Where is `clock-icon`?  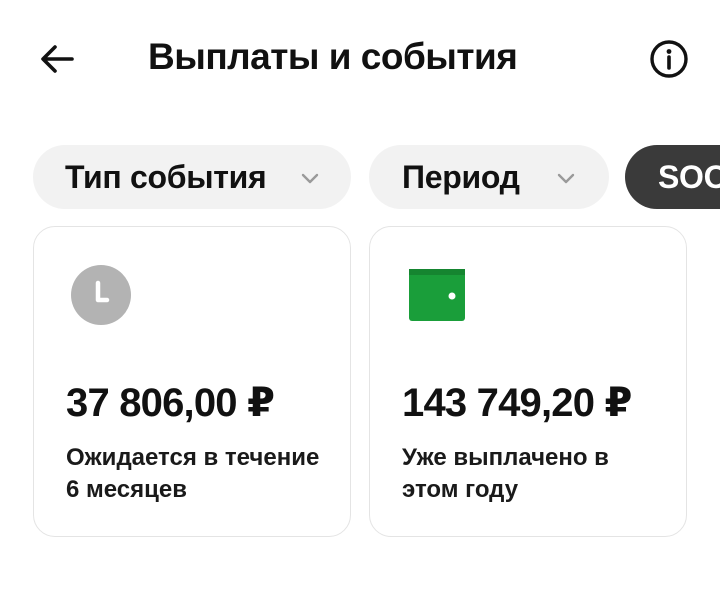 clock-icon is located at coordinates (101, 295).